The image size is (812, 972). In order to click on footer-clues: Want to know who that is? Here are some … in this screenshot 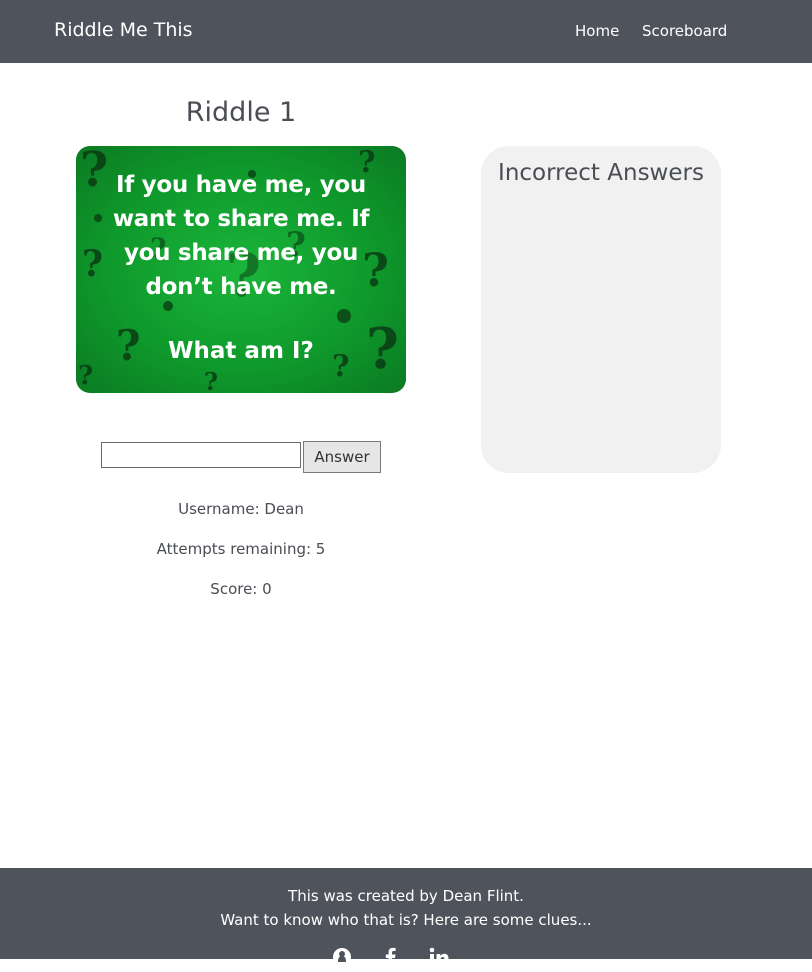, I will do `click(406, 920)`.